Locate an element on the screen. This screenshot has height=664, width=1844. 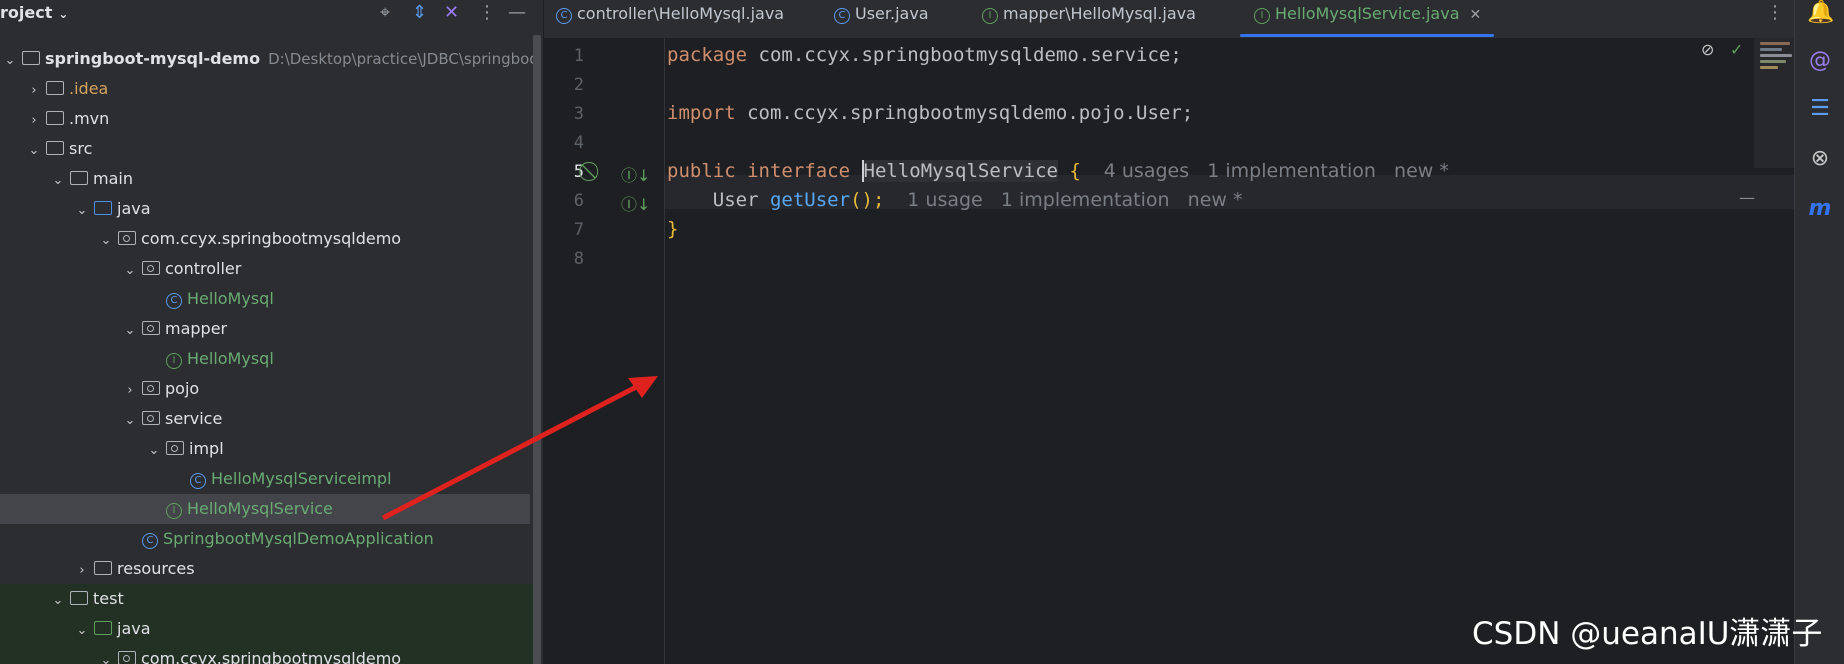
minimap is located at coordinates (1774, 103).